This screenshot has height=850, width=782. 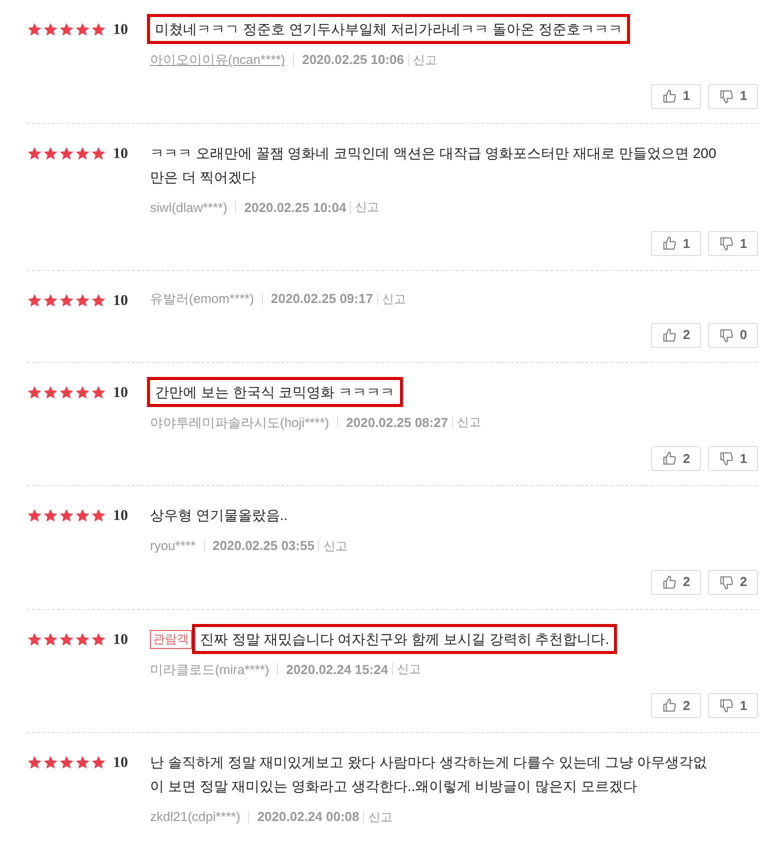 I want to click on review-text: 미쳤네ㅋㅋㄱ 정준호 연기두사부일체 저리가라네ㅋㅋ 돌아온 정준호ㅋㅋㅋ, so click(x=388, y=29).